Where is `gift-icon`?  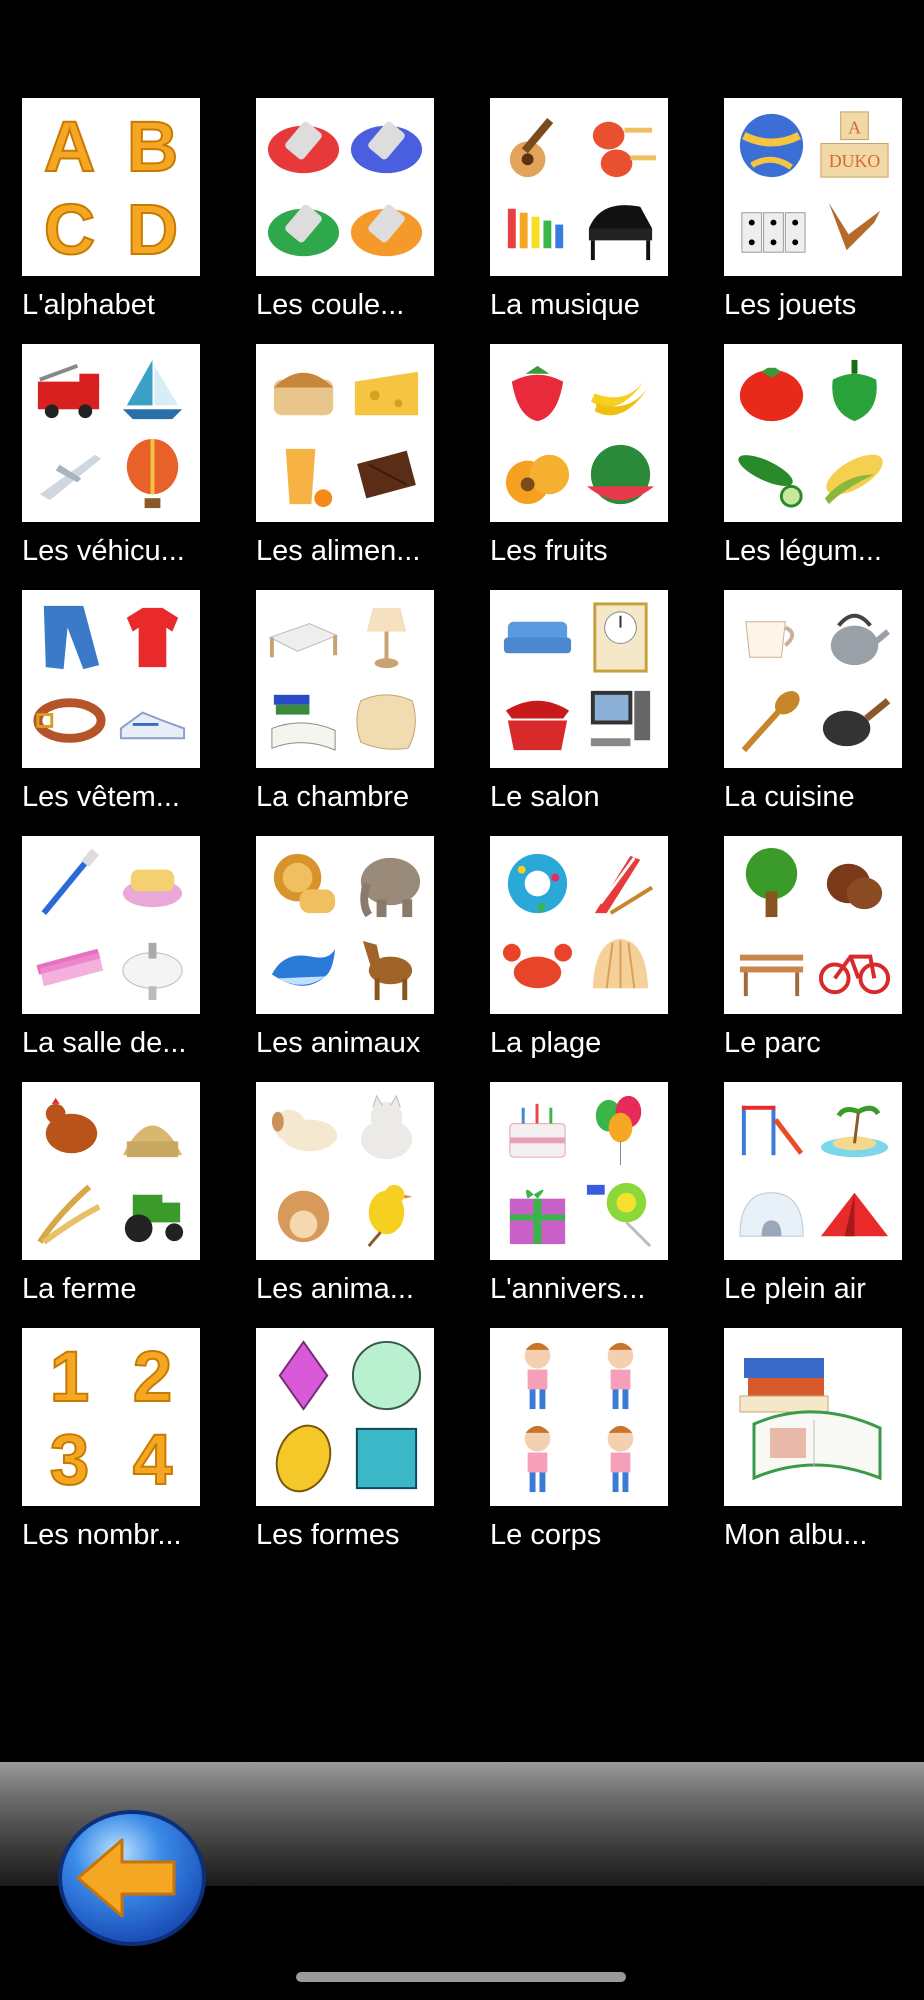
gift-icon is located at coordinates (537, 1217).